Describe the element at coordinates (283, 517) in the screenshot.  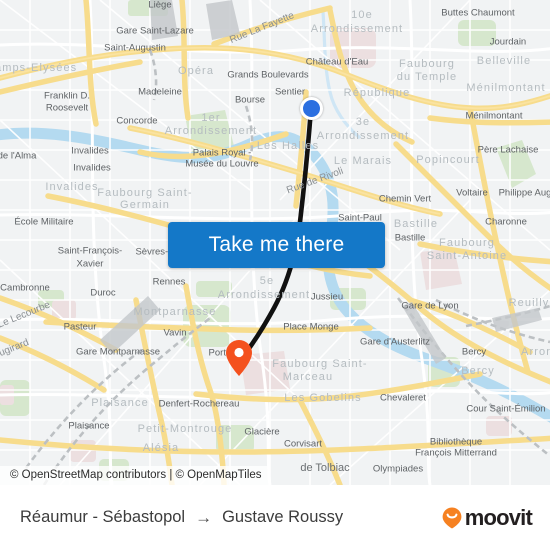
I see `destination-station-label: Gustave Roussy` at that location.